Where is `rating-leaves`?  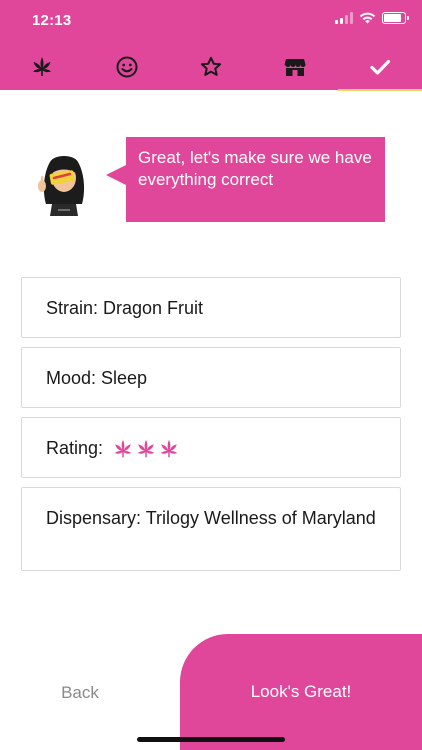
rating-leaves is located at coordinates (146, 449).